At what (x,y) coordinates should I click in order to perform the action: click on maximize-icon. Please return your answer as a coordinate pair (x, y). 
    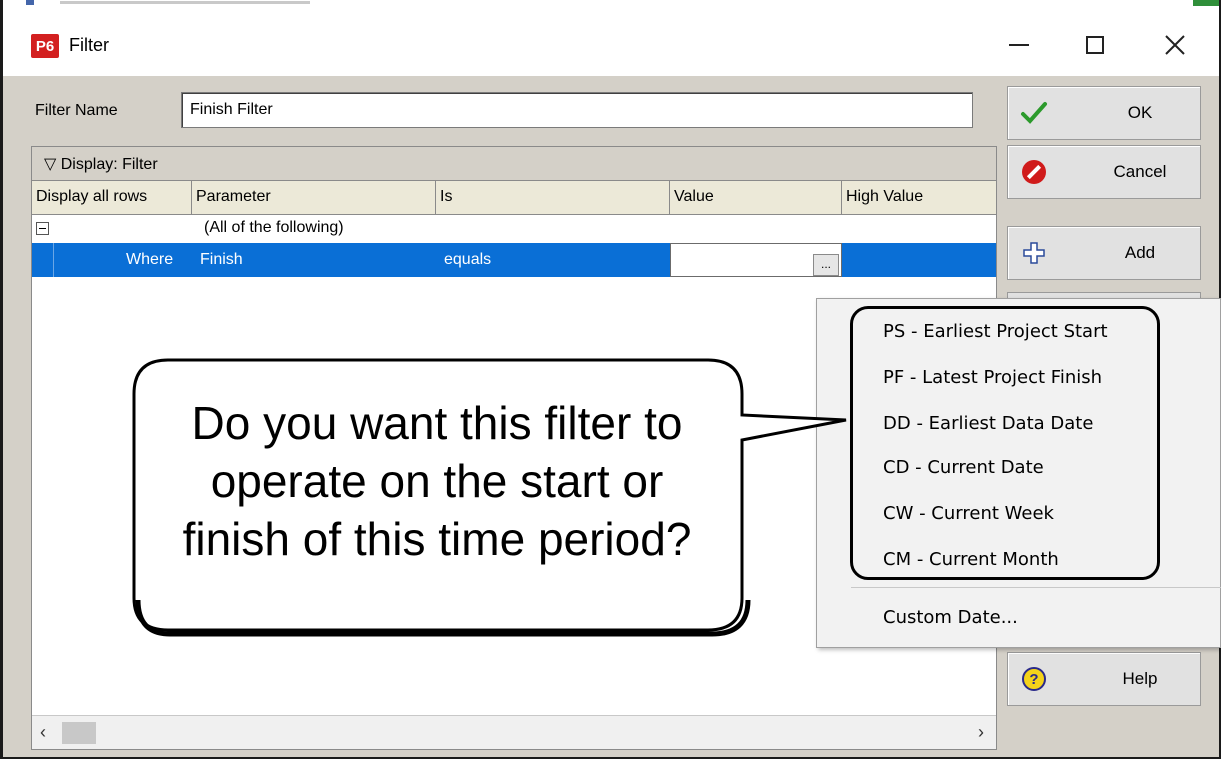
    Looking at the image, I should click on (1095, 45).